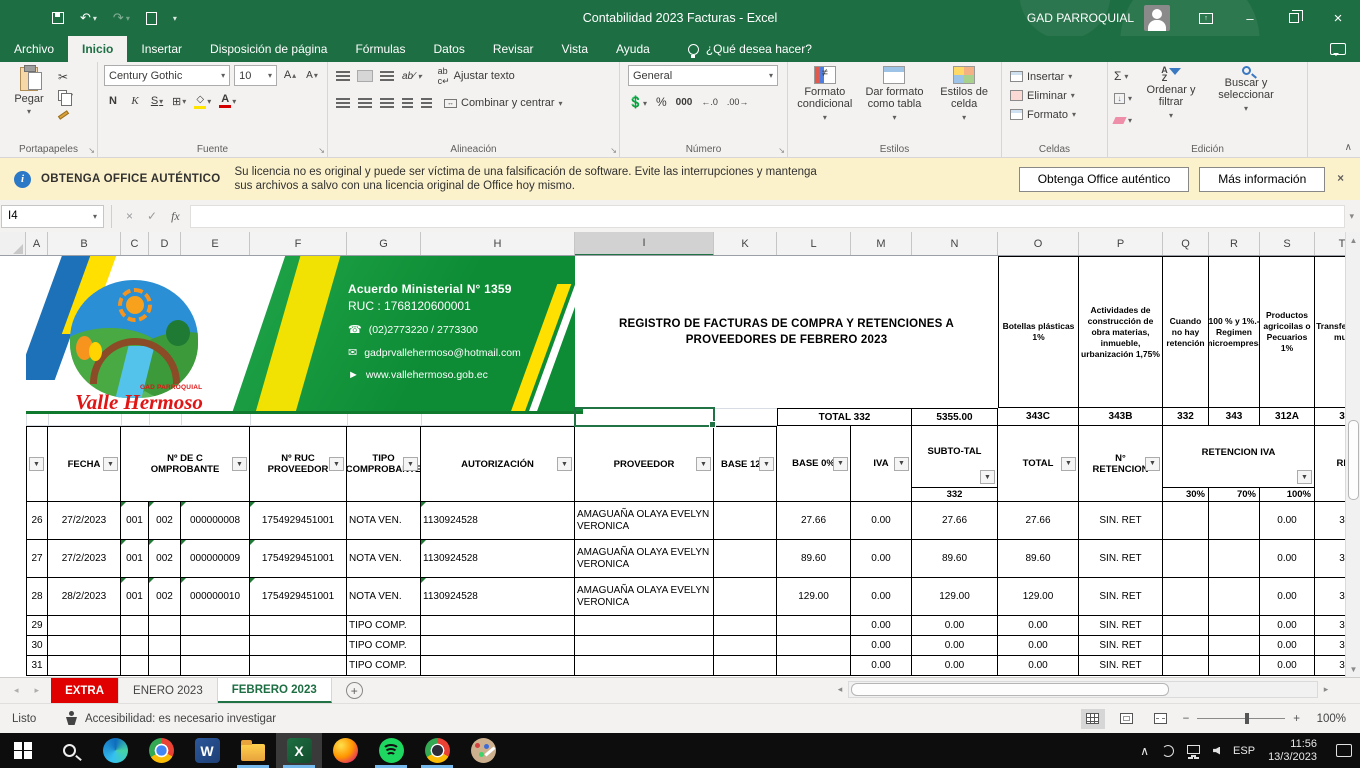  Describe the element at coordinates (781, 150) in the screenshot. I see `number-dialog-launcher-icon: ↘` at that location.